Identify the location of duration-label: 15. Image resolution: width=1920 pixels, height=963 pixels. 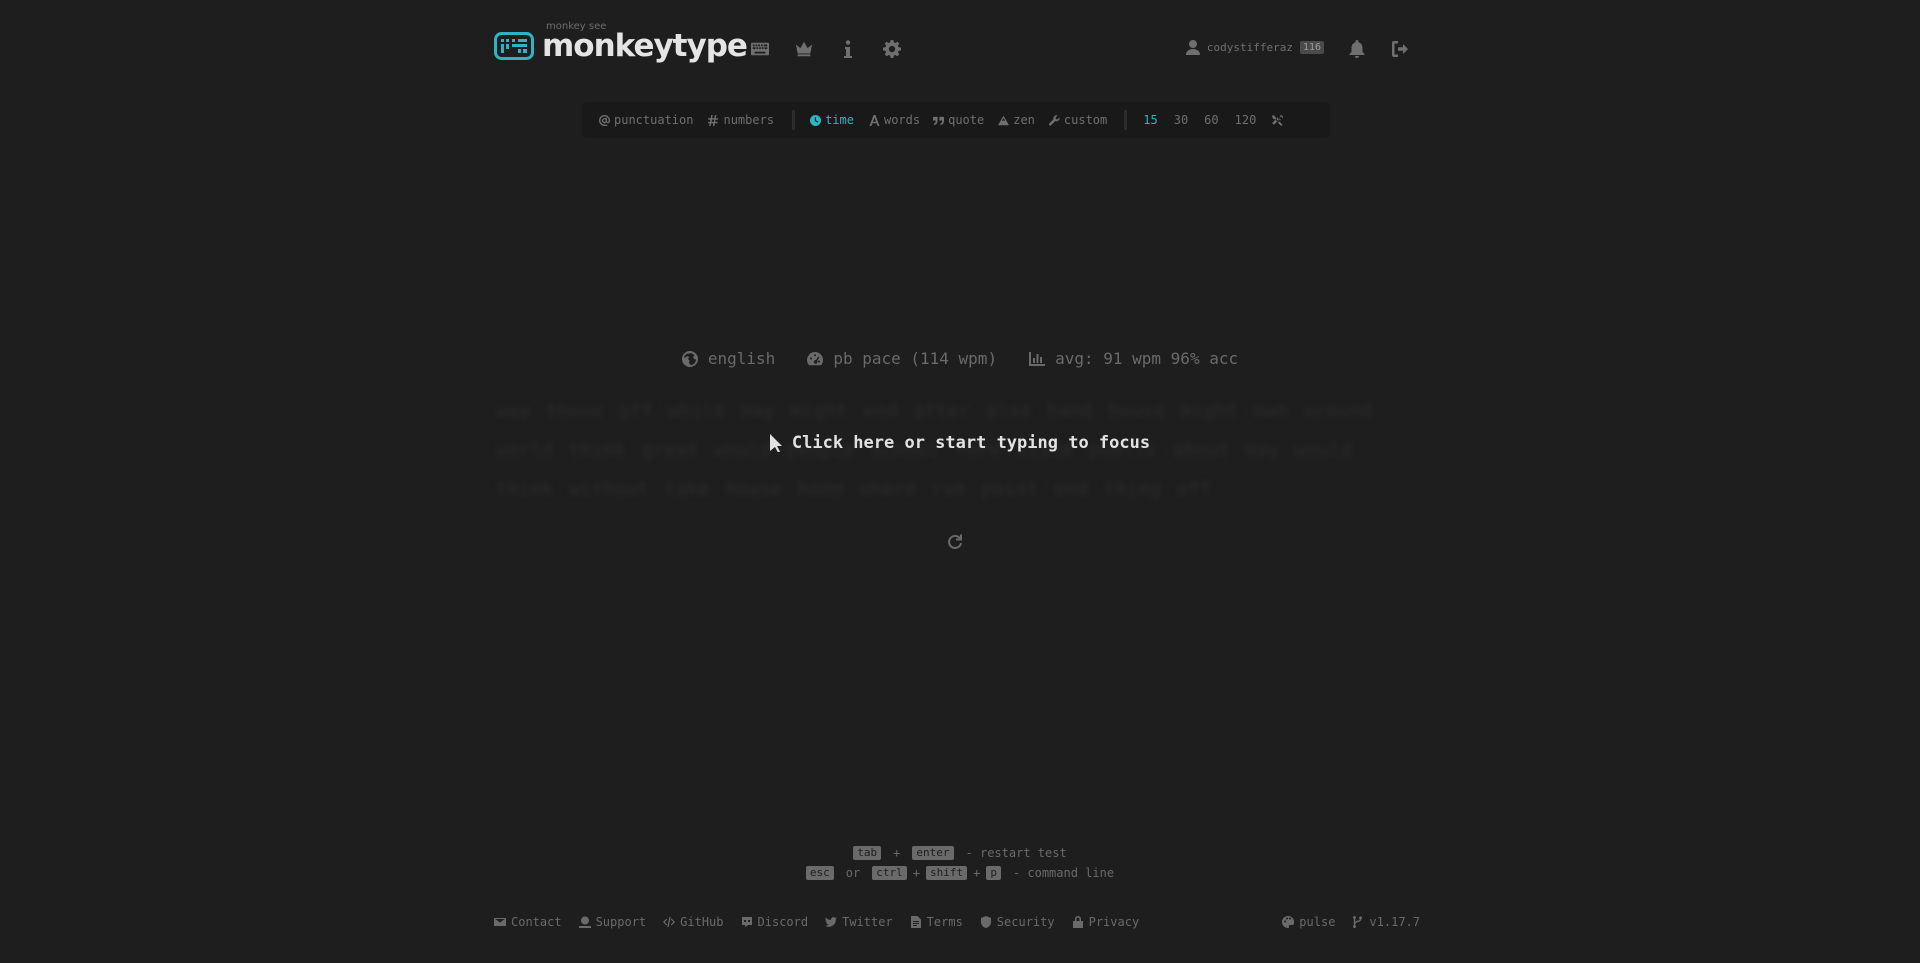
(1150, 120).